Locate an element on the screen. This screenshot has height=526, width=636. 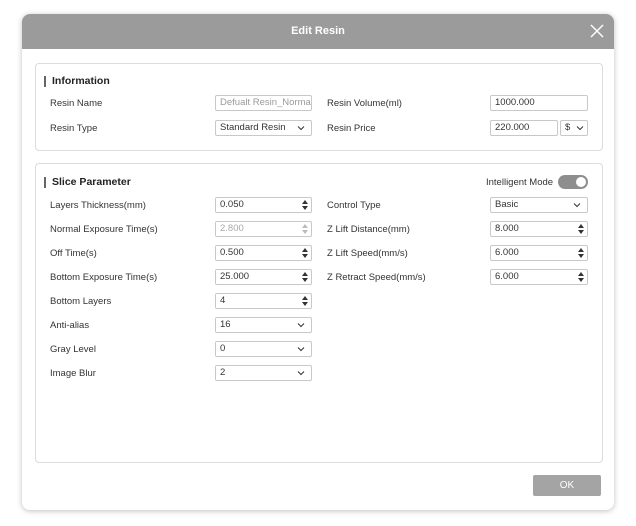
bottom-exposure-value: 25.000 is located at coordinates (235, 276).